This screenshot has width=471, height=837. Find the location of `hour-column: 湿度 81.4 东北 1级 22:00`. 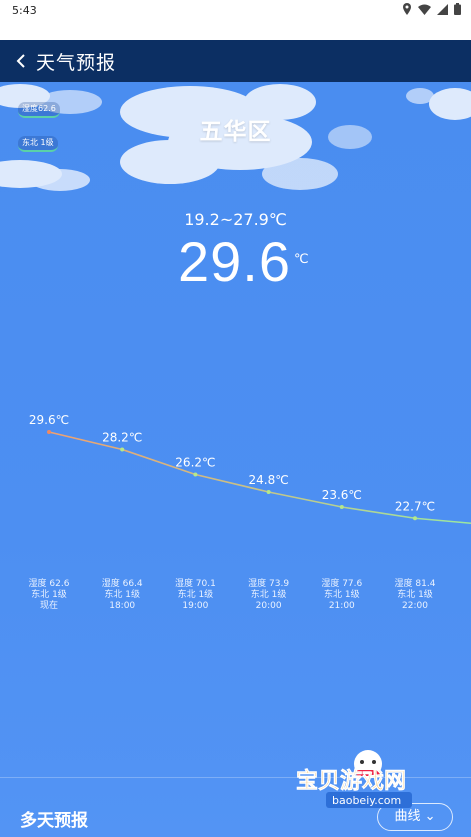

hour-column: 湿度 81.4 东北 1级 22:00 is located at coordinates (415, 595).